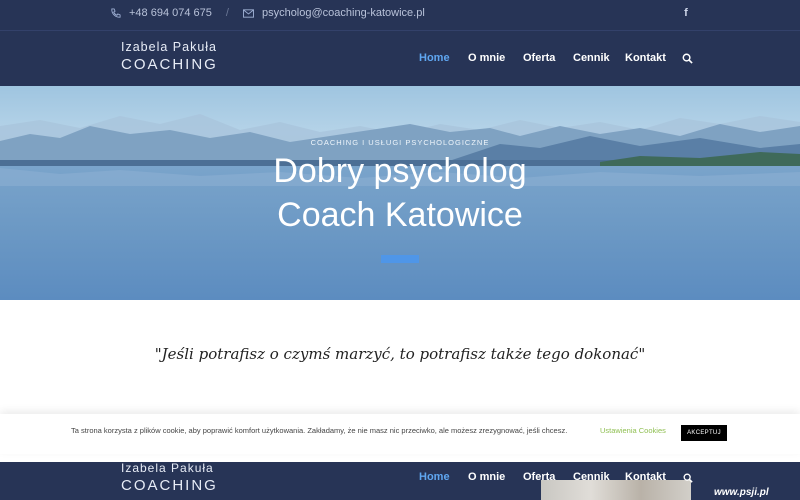  I want to click on sticky-nav-o-mnie: O mnie, so click(486, 477).